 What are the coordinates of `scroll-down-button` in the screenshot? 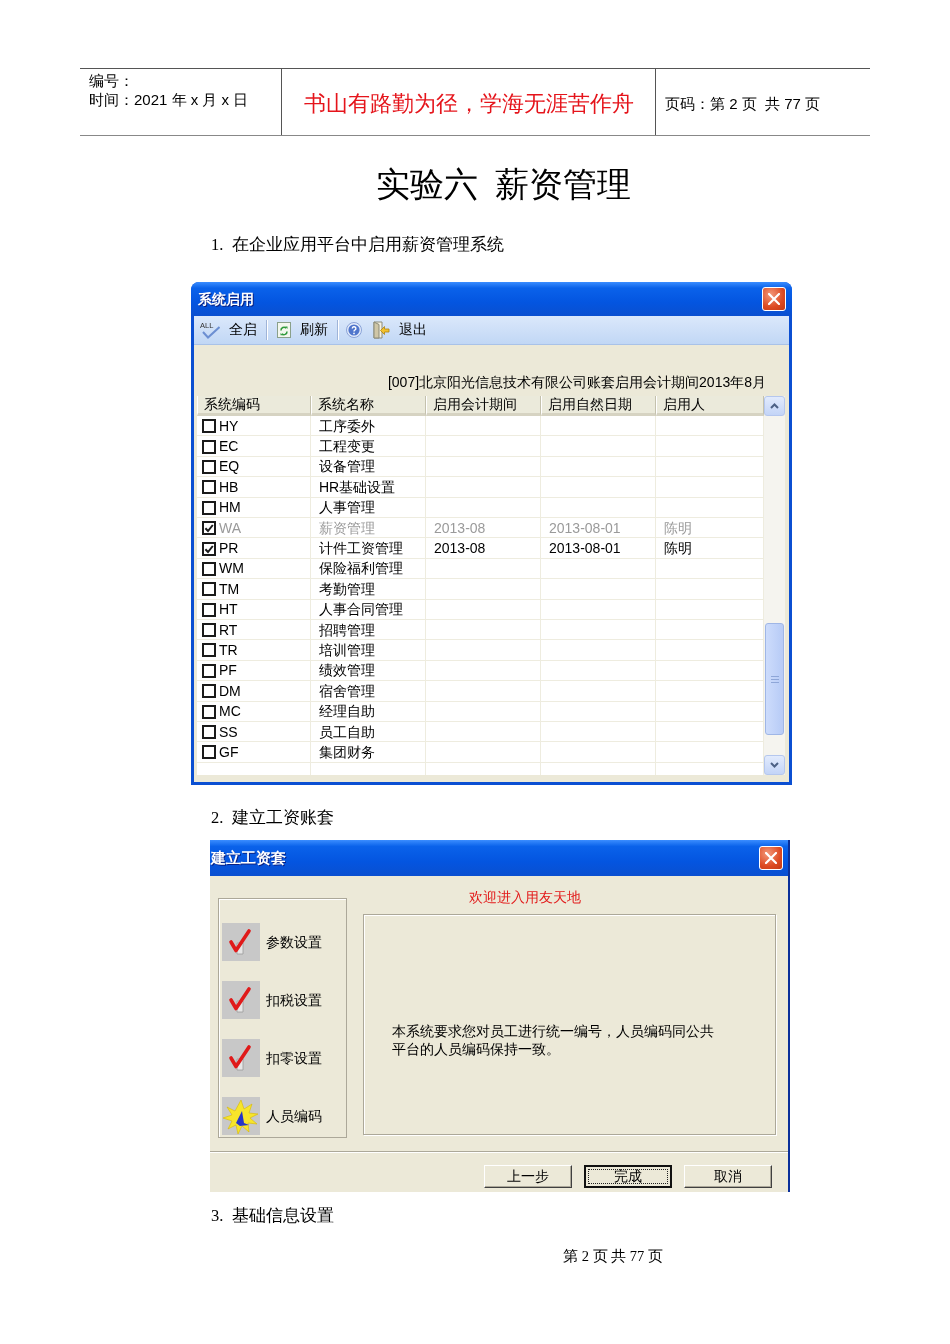 It's located at (774, 765).